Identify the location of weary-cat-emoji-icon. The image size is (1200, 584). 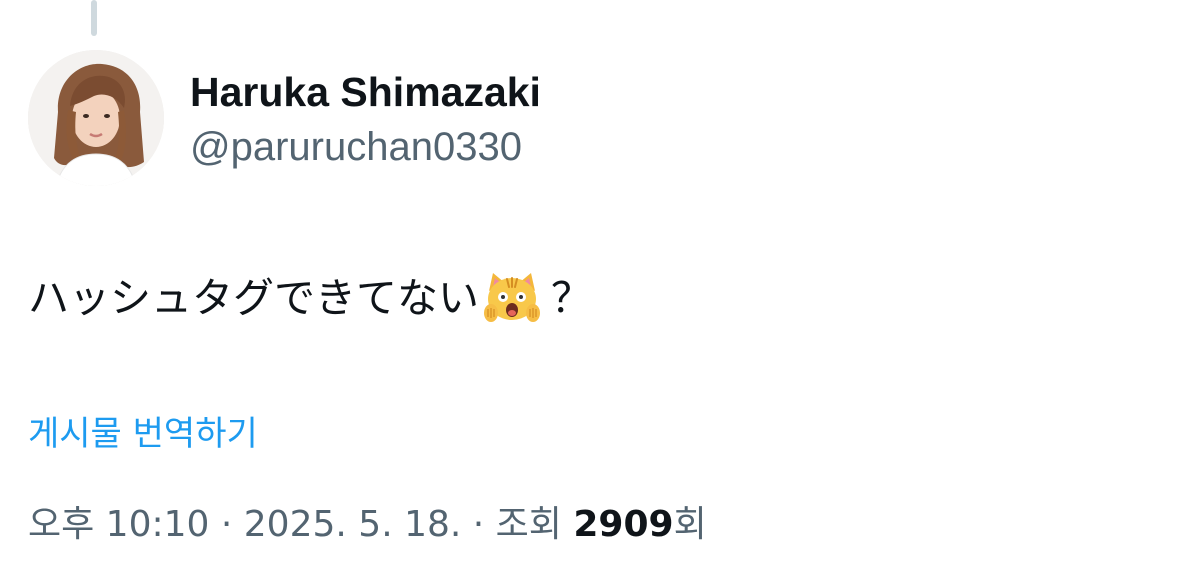
(512, 298).